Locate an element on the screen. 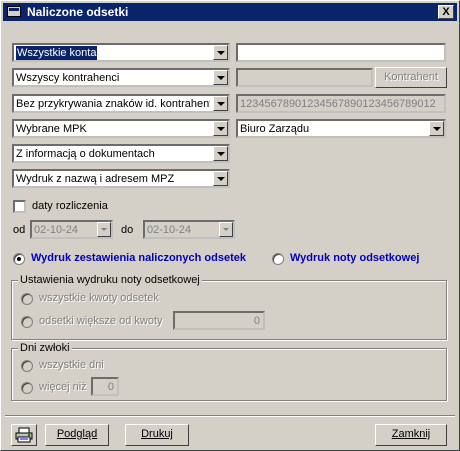 This screenshot has height=451, width=460. amount-field: 0 is located at coordinates (219, 320).